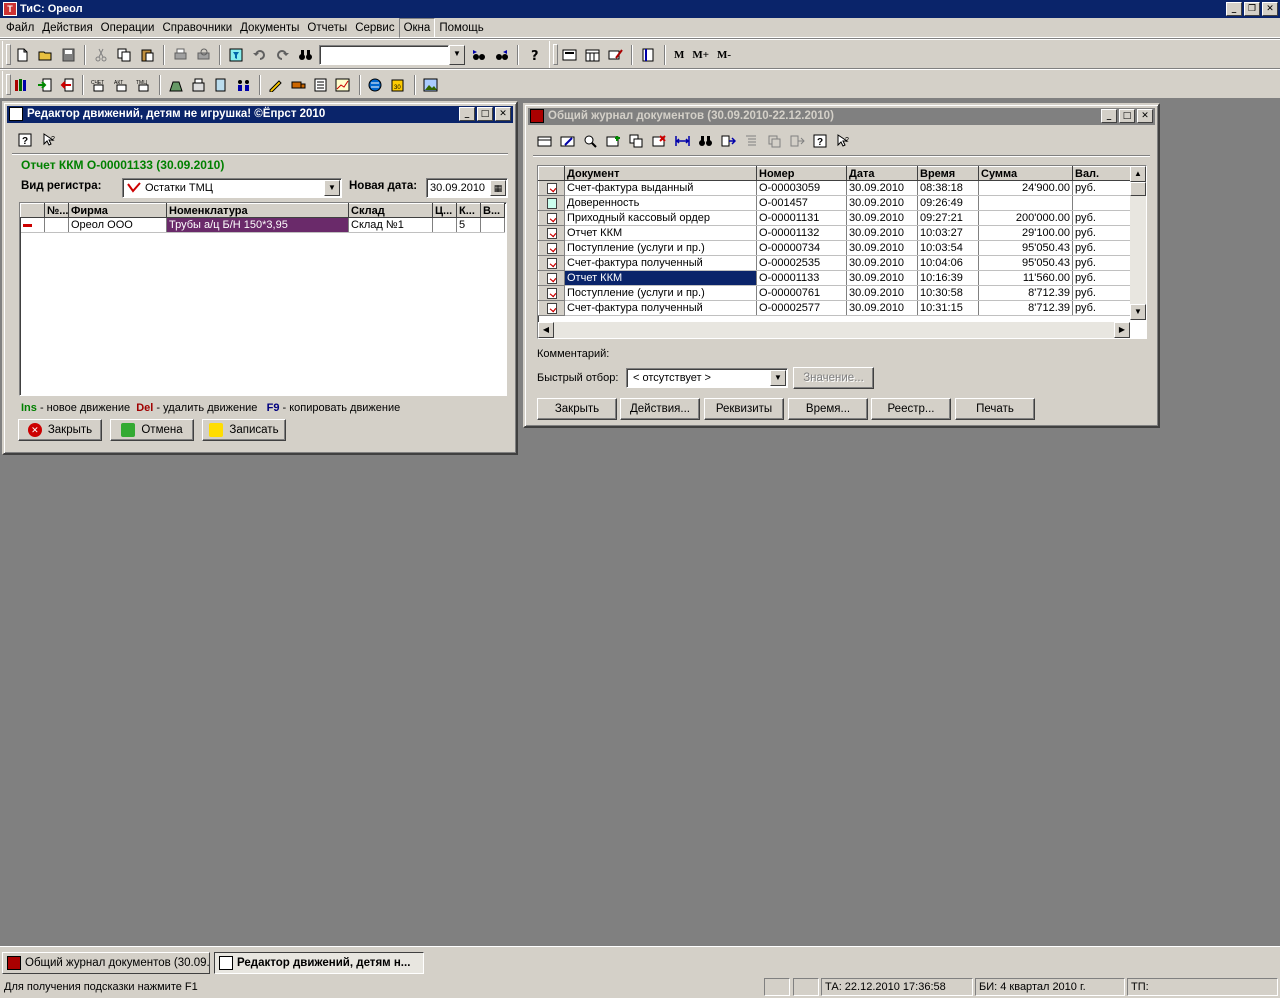 The image size is (1280, 998). Describe the element at coordinates (498, 188) in the screenshot. I see `calendar-icon: ▦` at that location.